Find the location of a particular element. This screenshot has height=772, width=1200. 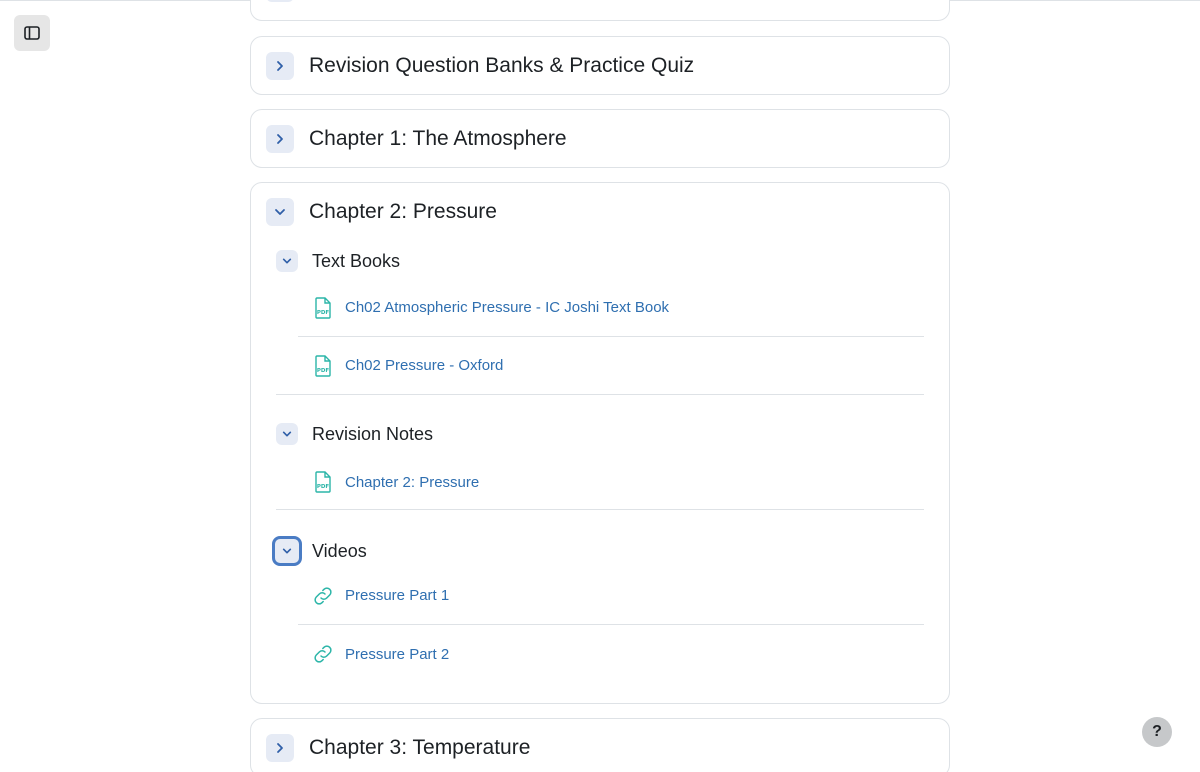

section-header: Revision Question Banks & Practice Quiz is located at coordinates (600, 66).